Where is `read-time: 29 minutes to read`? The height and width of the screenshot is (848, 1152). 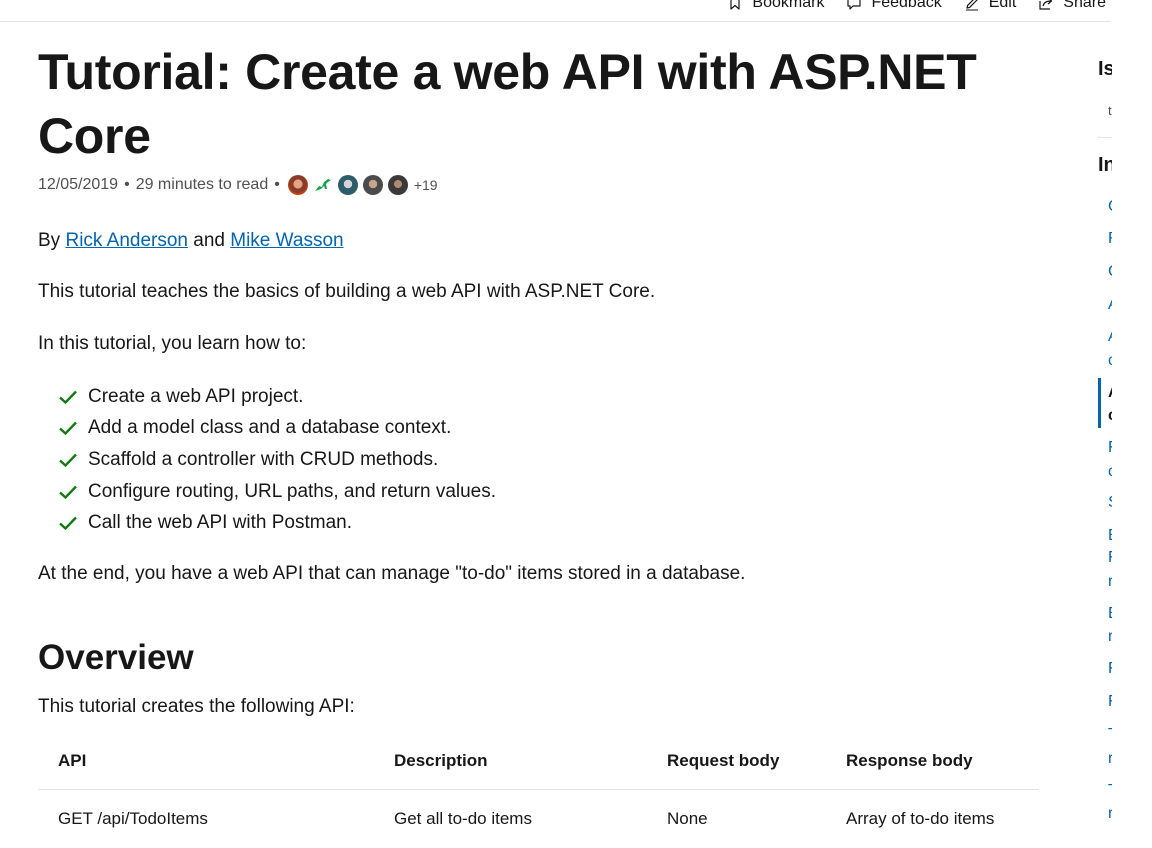
read-time: 29 minutes to read is located at coordinates (202, 184).